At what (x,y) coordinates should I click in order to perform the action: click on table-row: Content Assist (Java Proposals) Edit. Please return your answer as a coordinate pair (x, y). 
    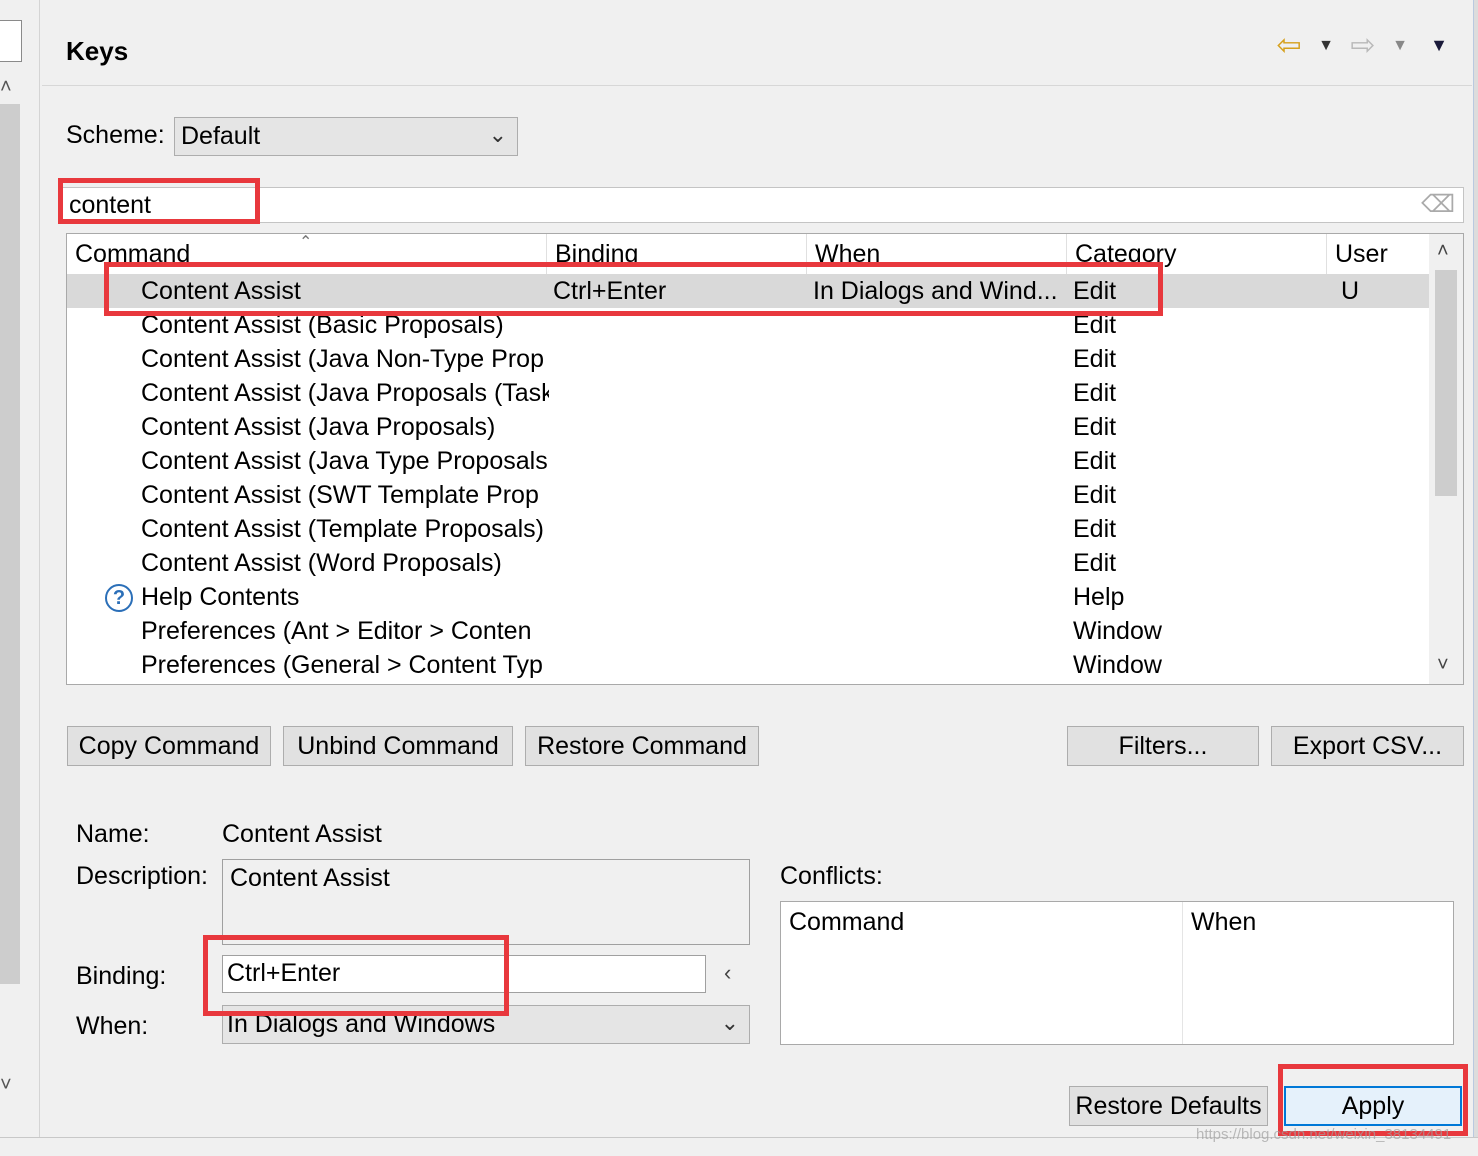
    Looking at the image, I should click on (748, 427).